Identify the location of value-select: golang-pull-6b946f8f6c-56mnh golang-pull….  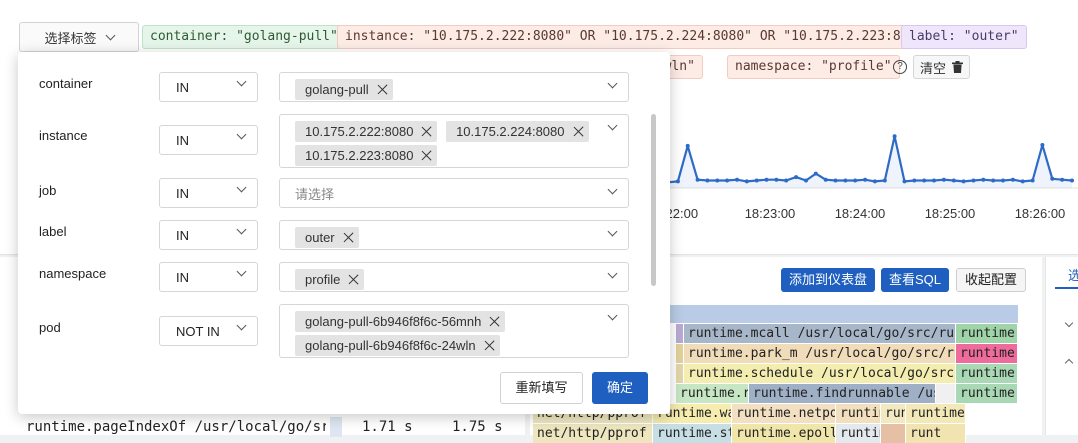
(454, 331).